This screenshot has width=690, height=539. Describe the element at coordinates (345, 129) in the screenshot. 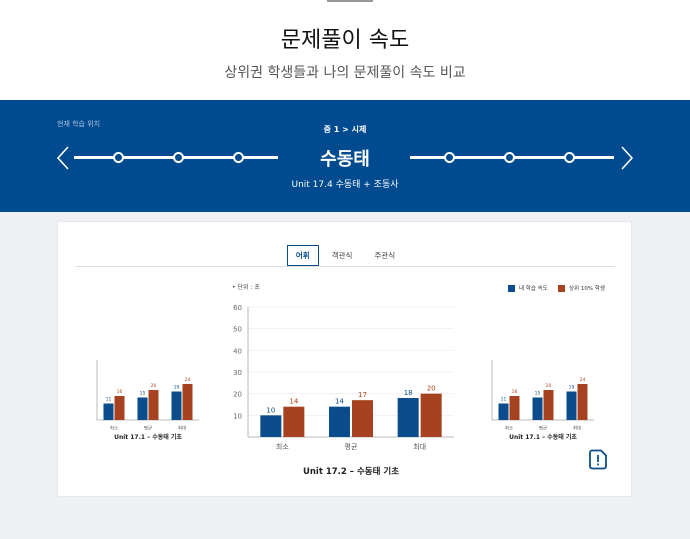

I see `breadcrumb: 중 1 > 시제` at that location.